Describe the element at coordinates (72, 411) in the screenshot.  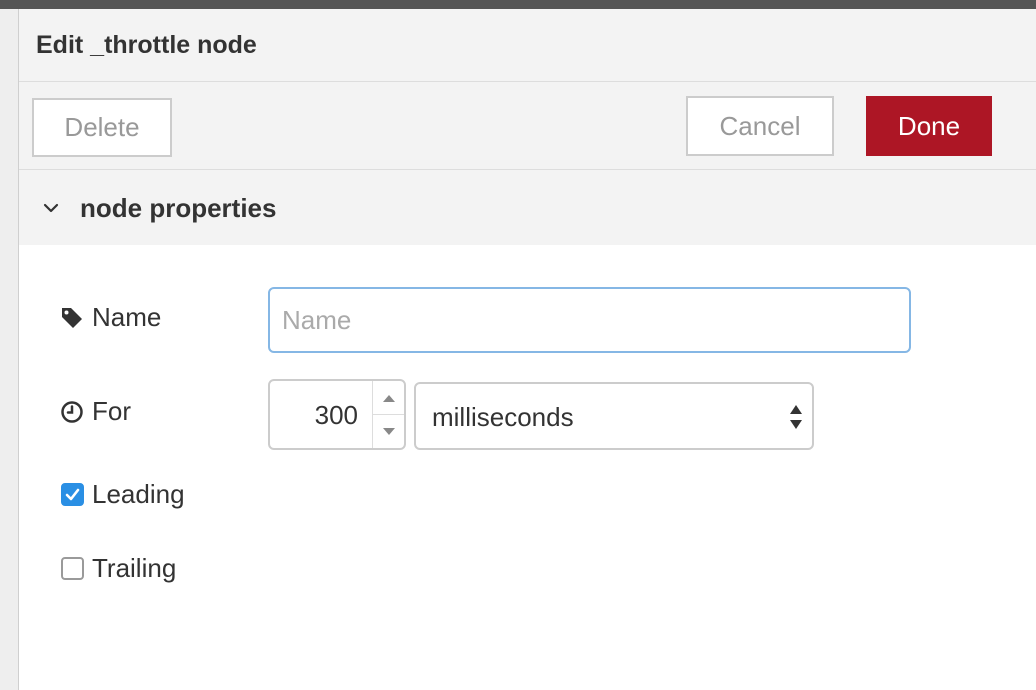
I see `clock-icon` at that location.